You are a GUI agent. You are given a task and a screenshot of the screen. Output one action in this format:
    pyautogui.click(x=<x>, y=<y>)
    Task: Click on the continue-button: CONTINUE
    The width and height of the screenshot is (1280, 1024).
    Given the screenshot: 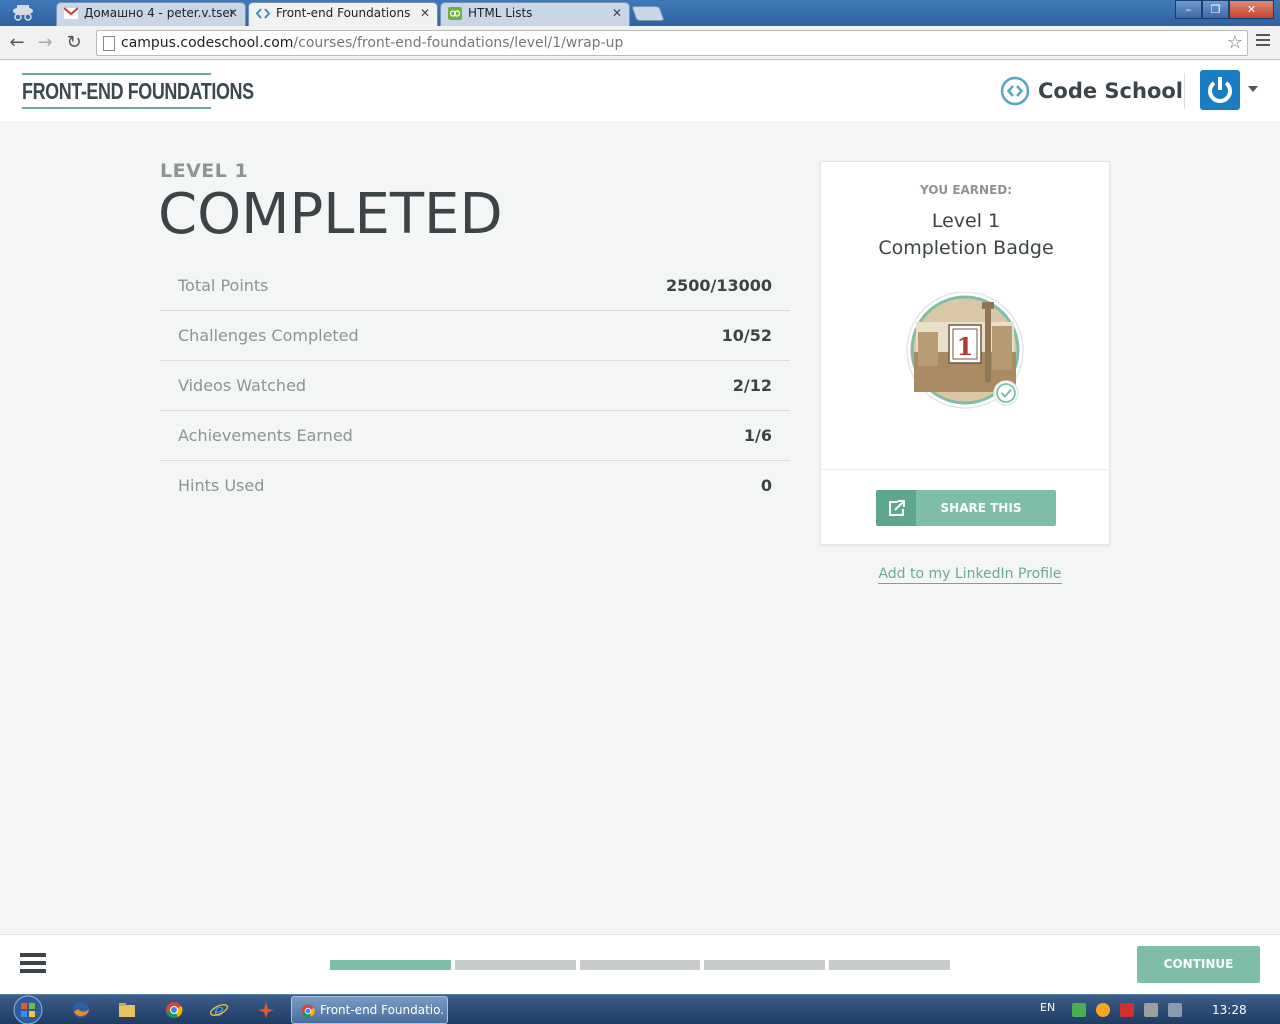 What is the action you would take?
    pyautogui.click(x=1198, y=964)
    